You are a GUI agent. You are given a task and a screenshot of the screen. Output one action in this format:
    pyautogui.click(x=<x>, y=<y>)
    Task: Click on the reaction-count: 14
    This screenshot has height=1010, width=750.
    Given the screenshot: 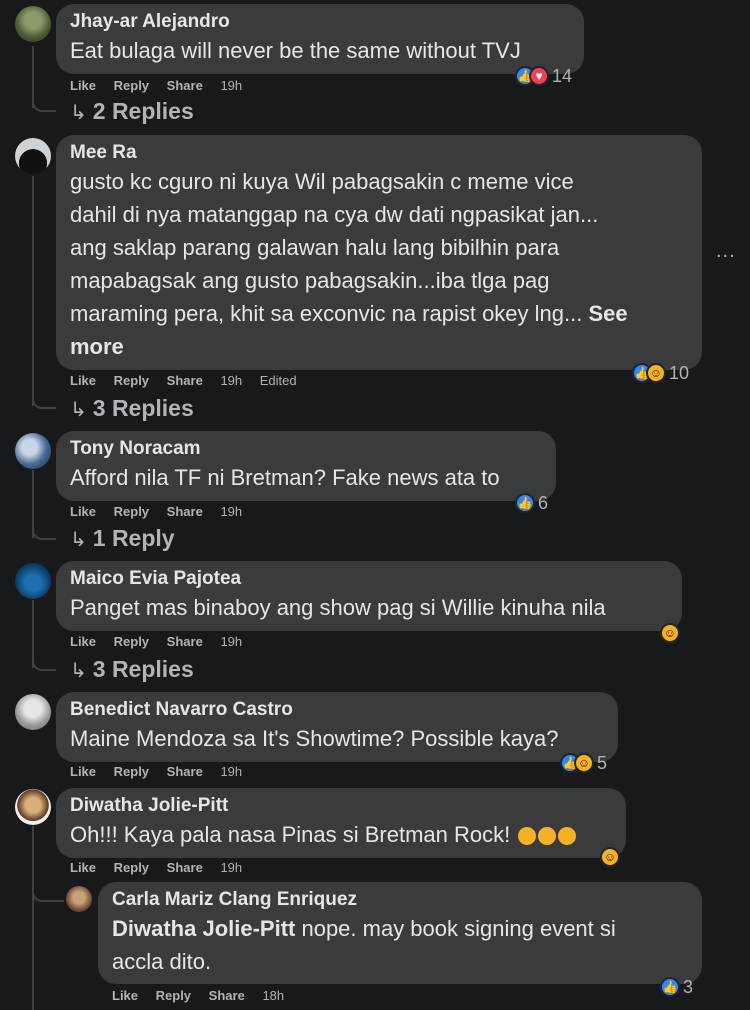 What is the action you would take?
    pyautogui.click(x=562, y=75)
    